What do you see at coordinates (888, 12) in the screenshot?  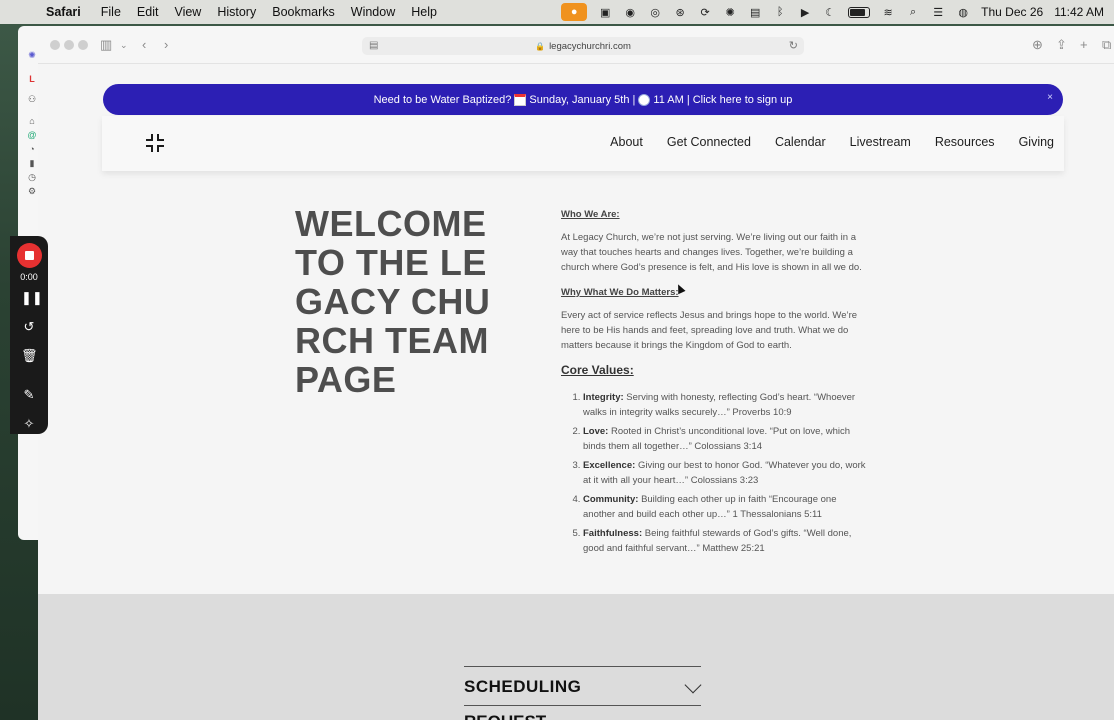 I see `wifi-icon: ≋` at bounding box center [888, 12].